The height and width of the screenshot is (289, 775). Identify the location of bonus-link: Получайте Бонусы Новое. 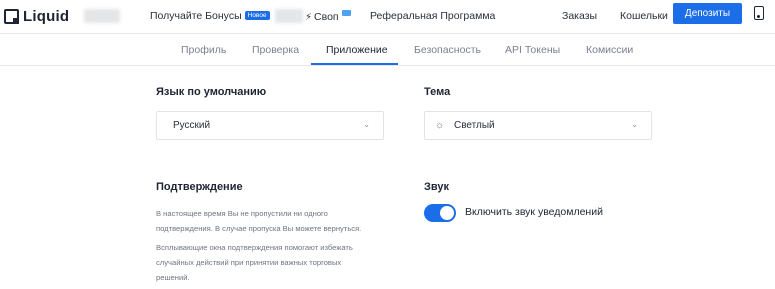
(210, 16).